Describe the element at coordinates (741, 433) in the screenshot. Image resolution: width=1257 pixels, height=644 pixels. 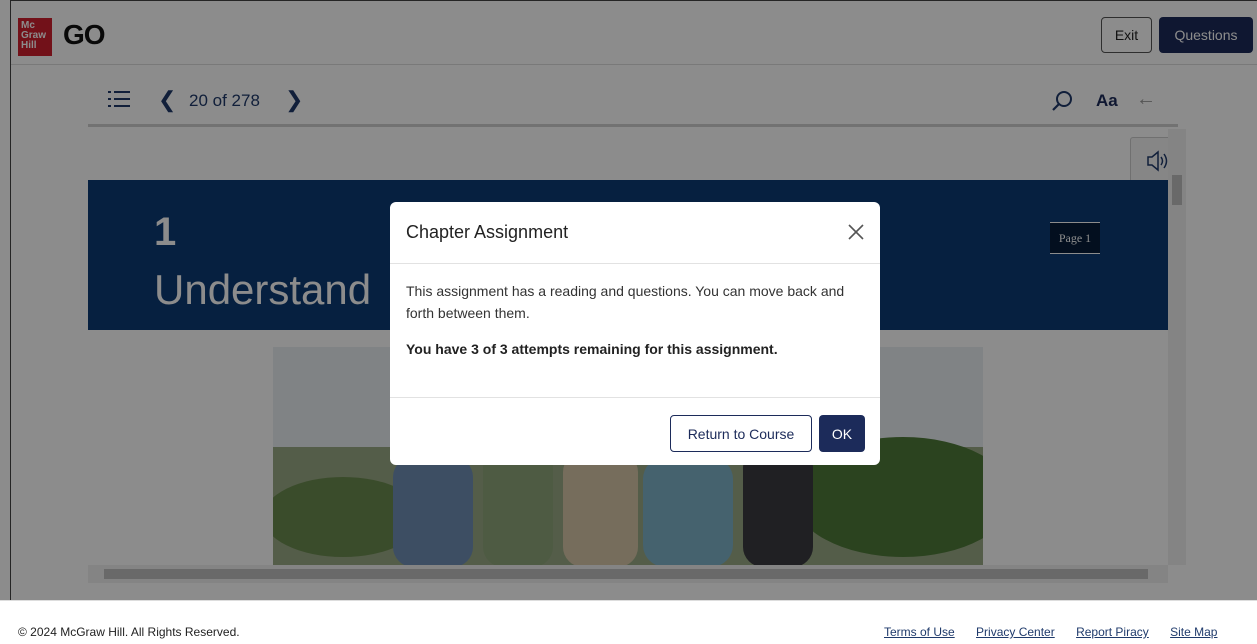
I see `return-to-course-button: Return to Course` at that location.